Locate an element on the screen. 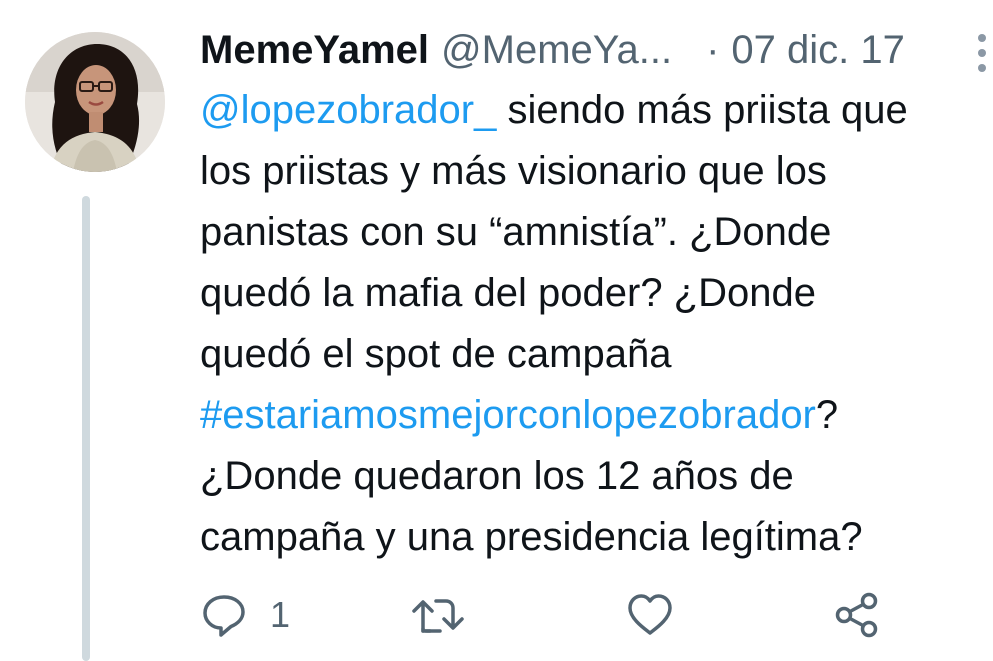  tweet-actions: 1 is located at coordinates (550, 615).